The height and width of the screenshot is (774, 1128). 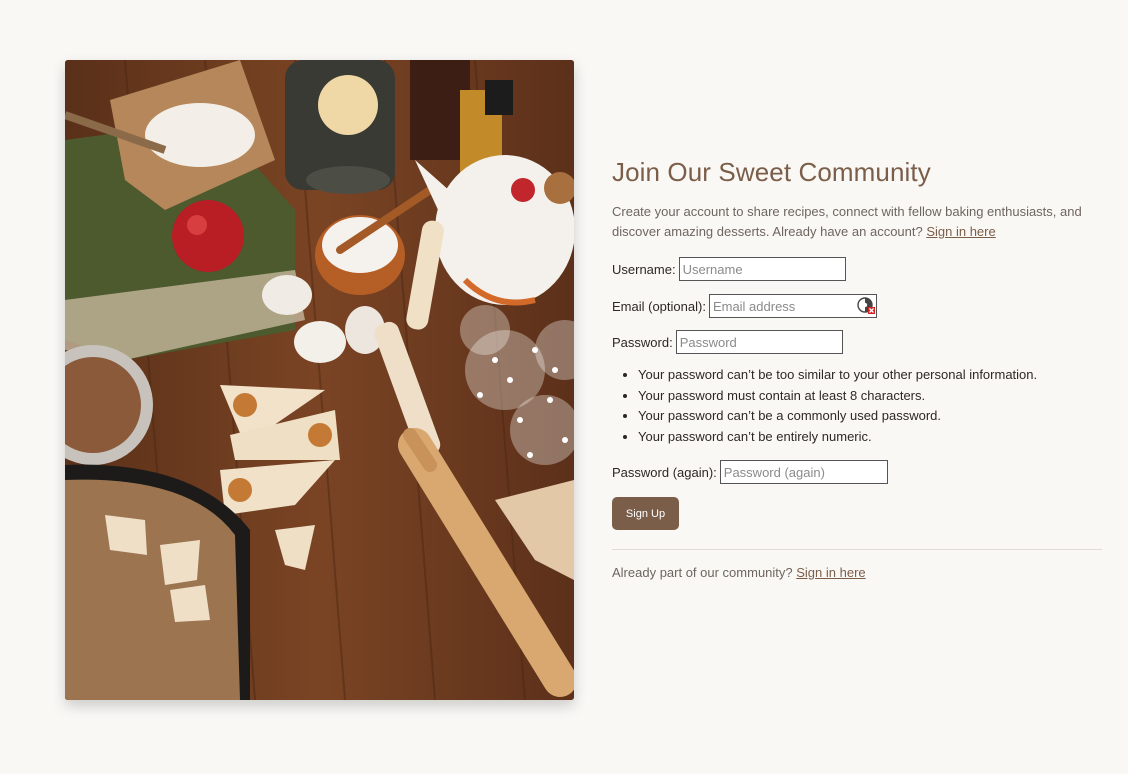 What do you see at coordinates (642, 342) in the screenshot?
I see `password-label: Password:` at bounding box center [642, 342].